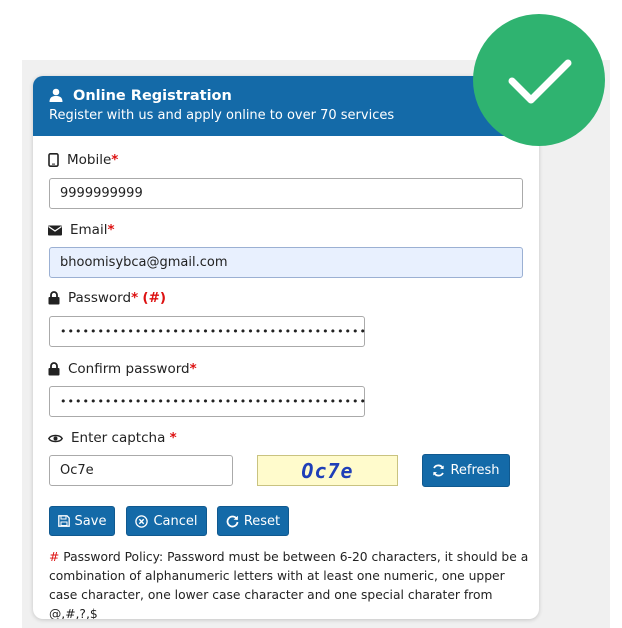  Describe the element at coordinates (89, 160) in the screenshot. I see `mobile-label-text: Mobile` at that location.